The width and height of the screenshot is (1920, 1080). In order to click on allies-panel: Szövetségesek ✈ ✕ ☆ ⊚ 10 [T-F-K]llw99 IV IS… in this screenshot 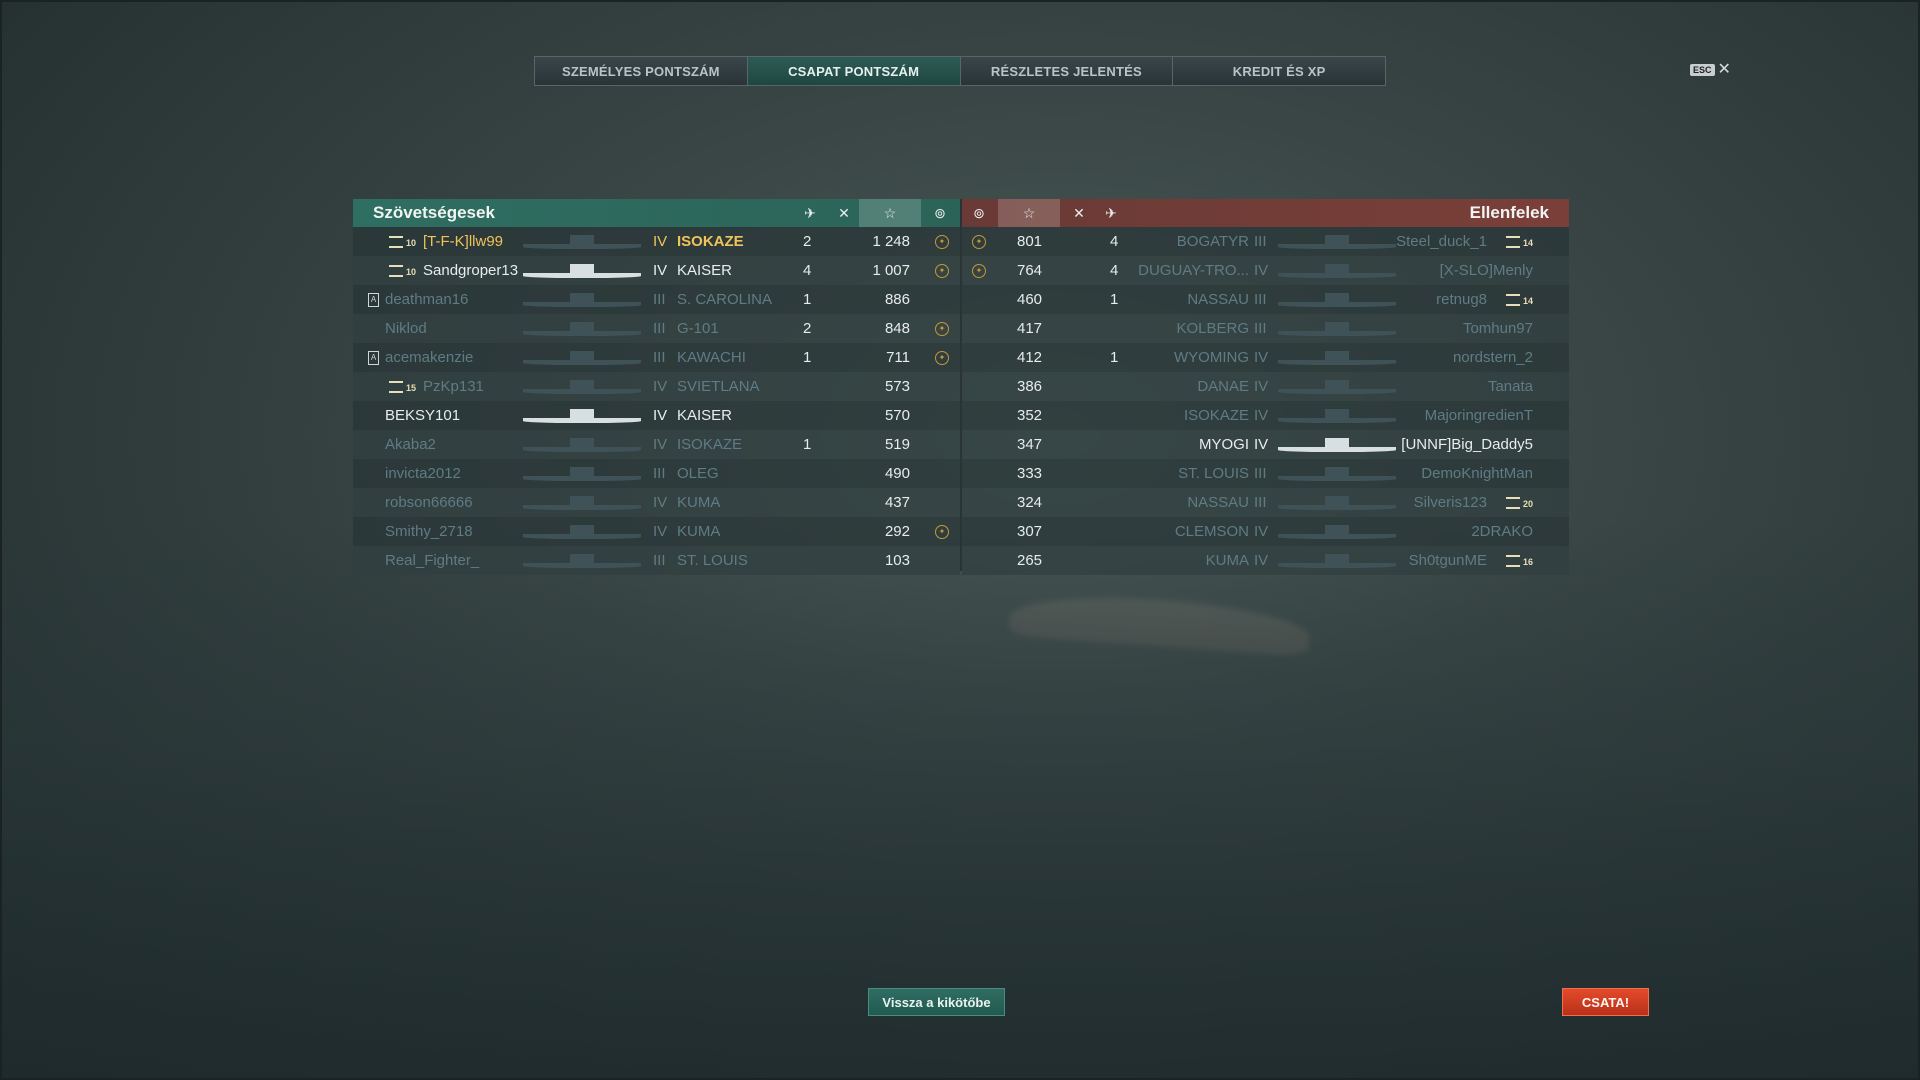, I will do `click(656, 387)`.